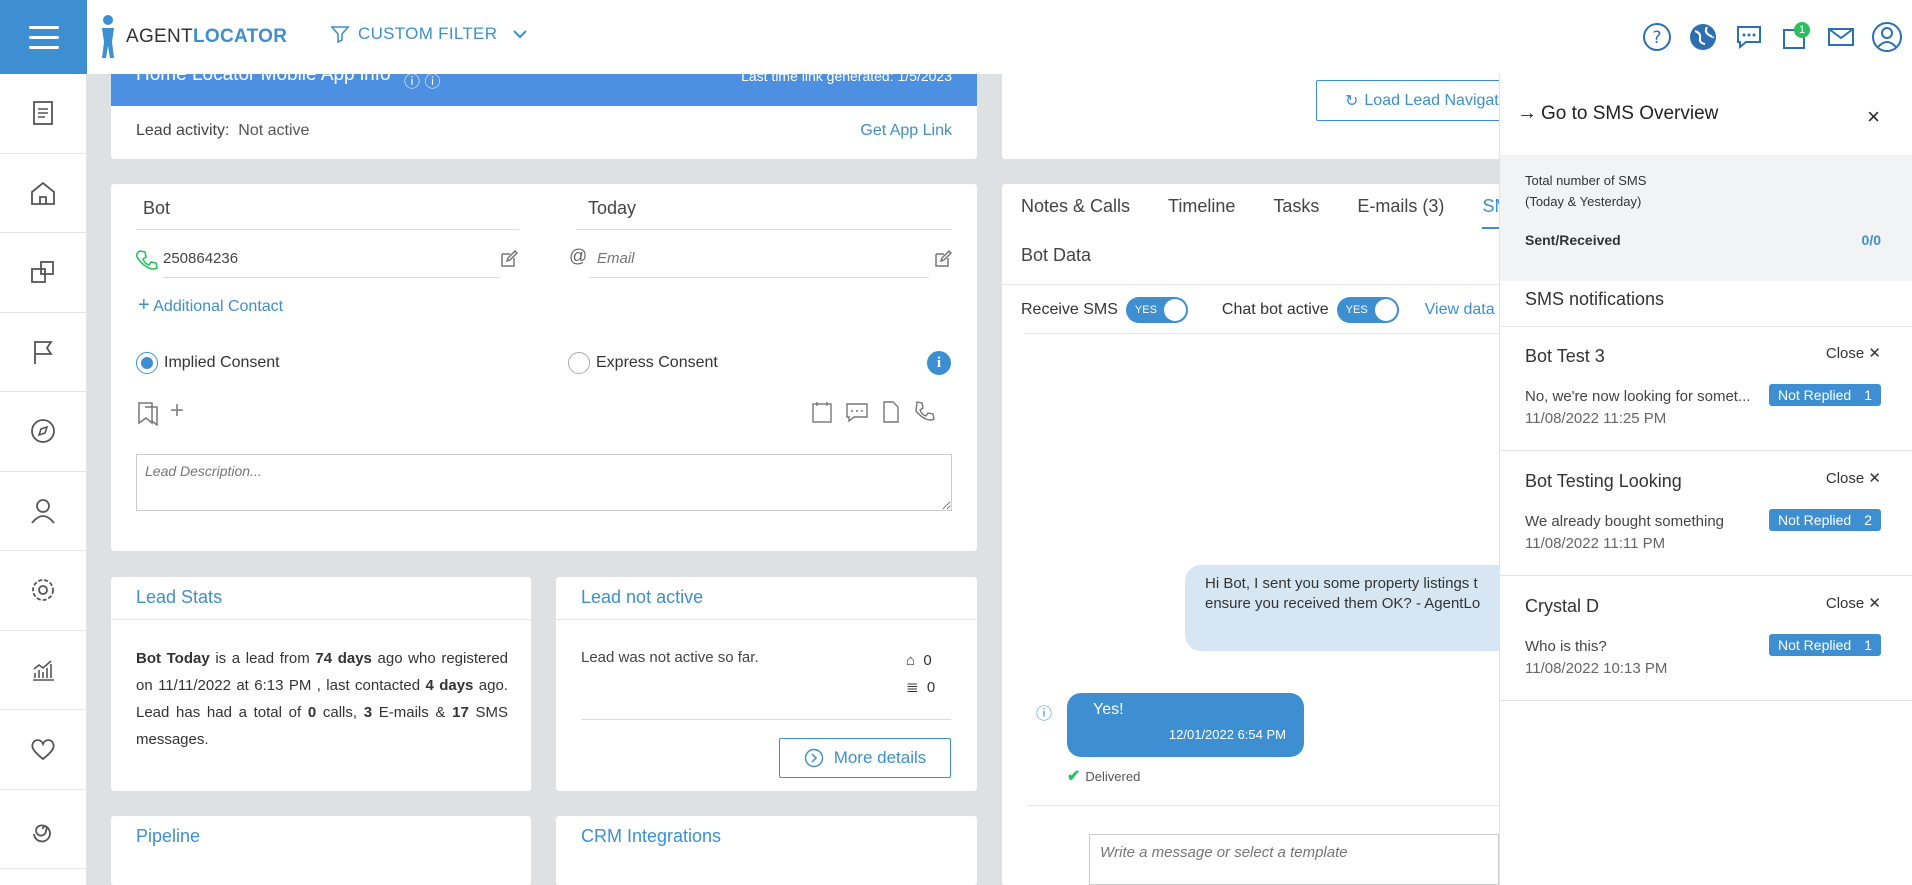 This screenshot has width=1912, height=885. I want to click on phone-field: 250864236, so click(331, 259).